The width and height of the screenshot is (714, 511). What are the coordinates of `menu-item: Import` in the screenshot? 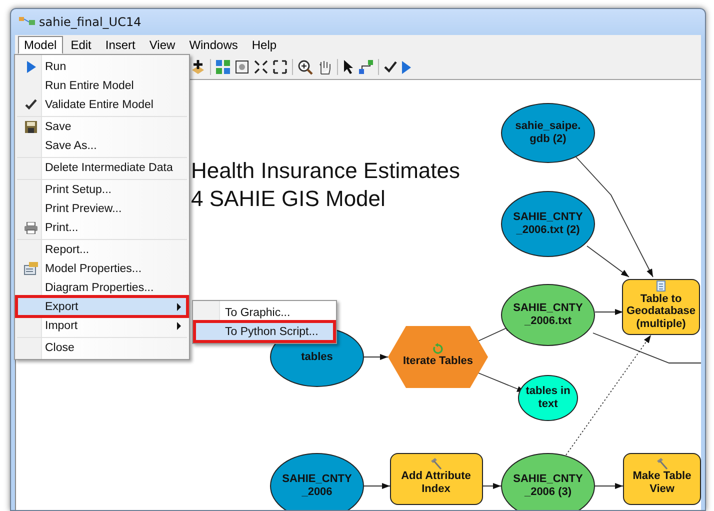 It's located at (102, 325).